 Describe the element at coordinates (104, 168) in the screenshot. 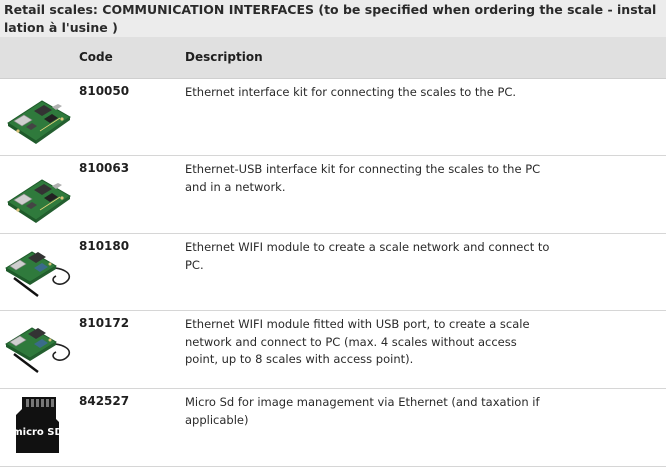

I see `row-code: 810063` at that location.